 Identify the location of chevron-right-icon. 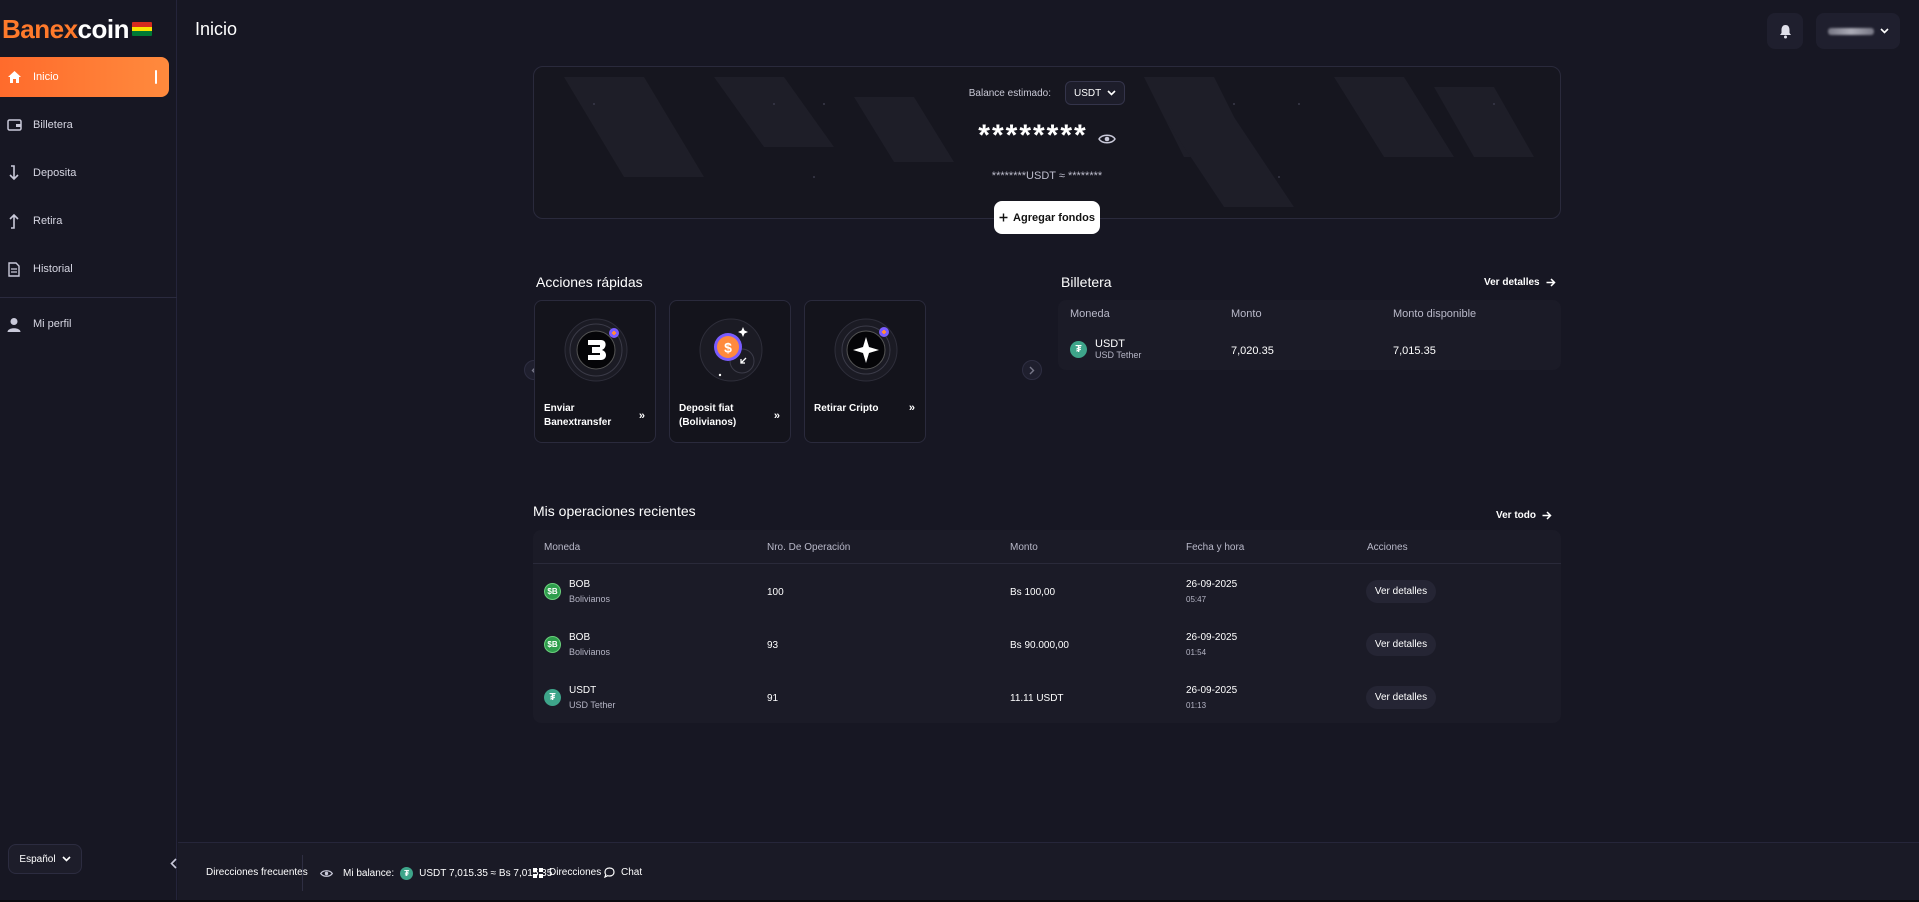
(1032, 370).